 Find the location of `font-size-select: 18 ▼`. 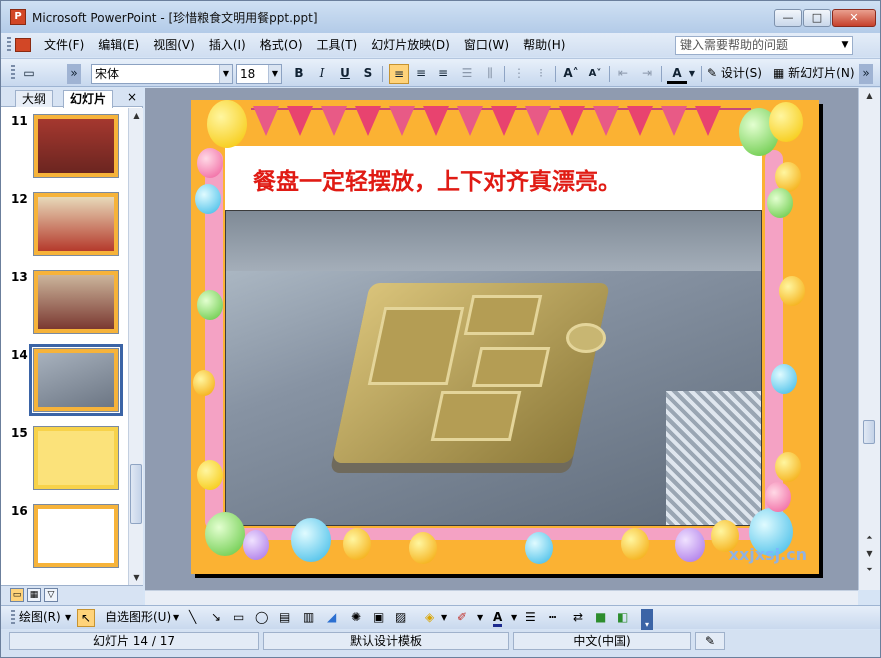

font-size-select: 18 ▼ is located at coordinates (259, 74).